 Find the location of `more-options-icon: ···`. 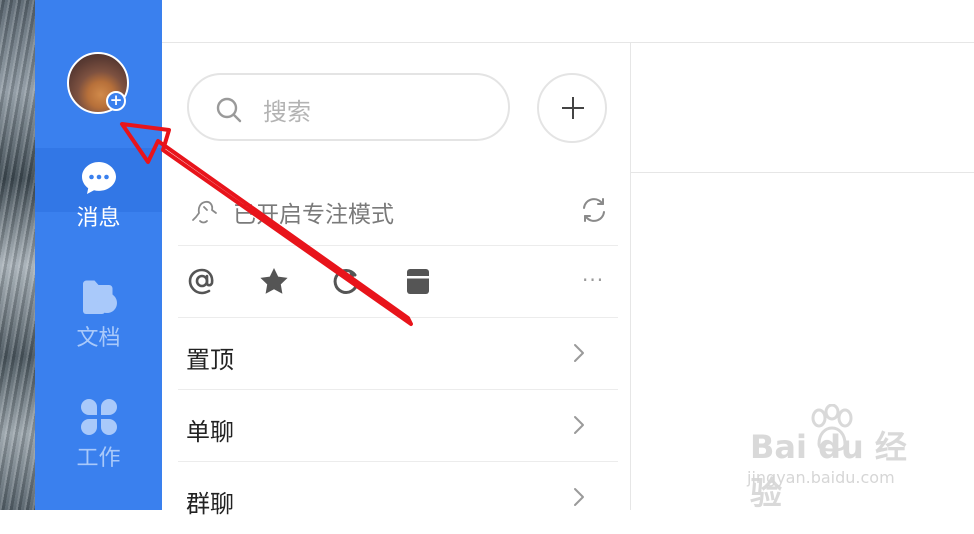

more-options-icon: ··· is located at coordinates (593, 280).